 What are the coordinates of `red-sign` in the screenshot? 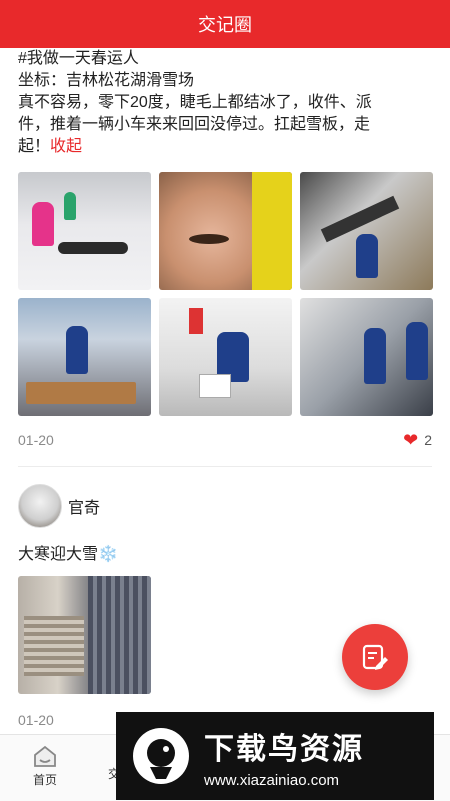 It's located at (196, 321).